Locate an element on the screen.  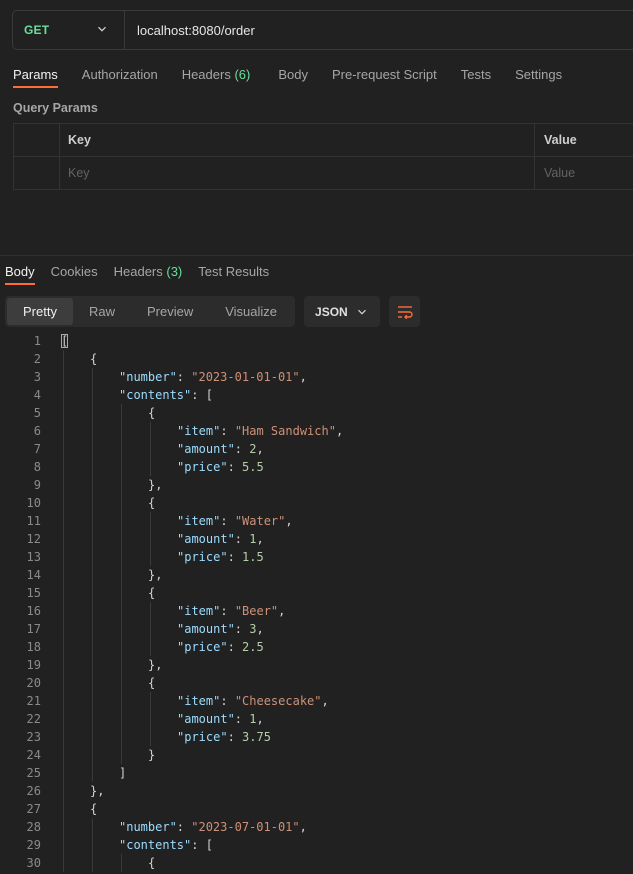
code-line: 19}, is located at coordinates (316, 665).